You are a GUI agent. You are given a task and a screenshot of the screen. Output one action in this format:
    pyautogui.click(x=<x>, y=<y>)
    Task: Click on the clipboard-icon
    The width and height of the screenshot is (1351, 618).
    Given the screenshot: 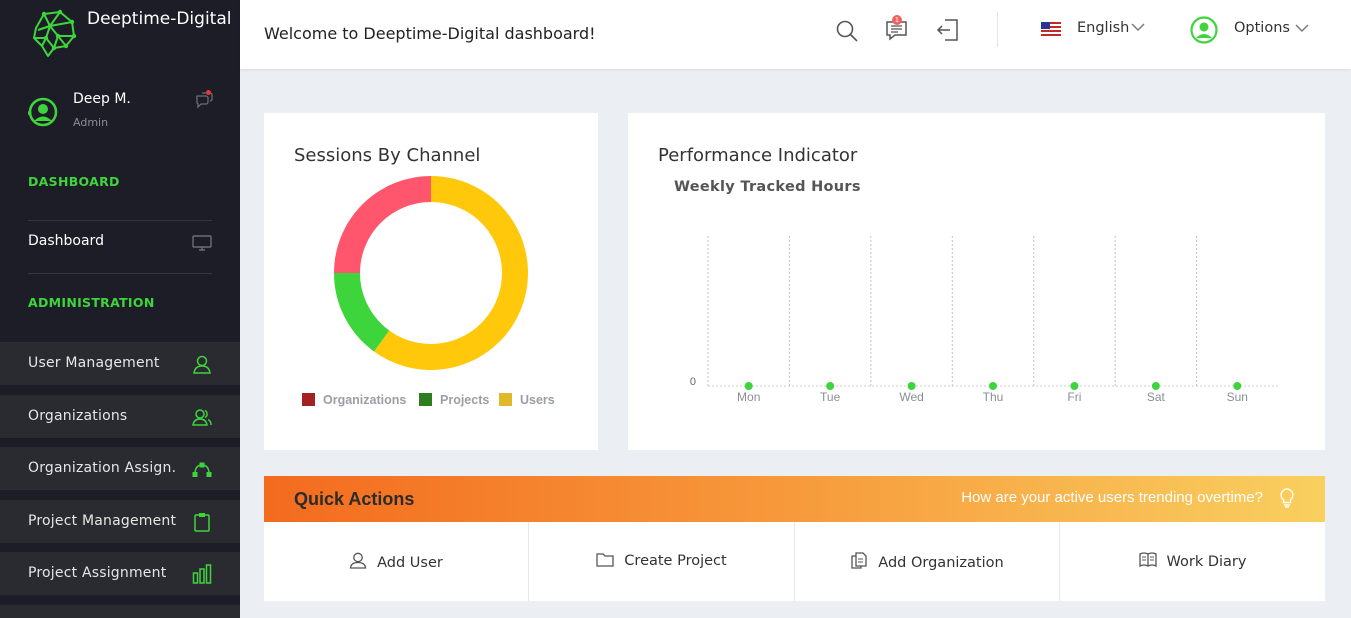 What is the action you would take?
    pyautogui.click(x=202, y=522)
    